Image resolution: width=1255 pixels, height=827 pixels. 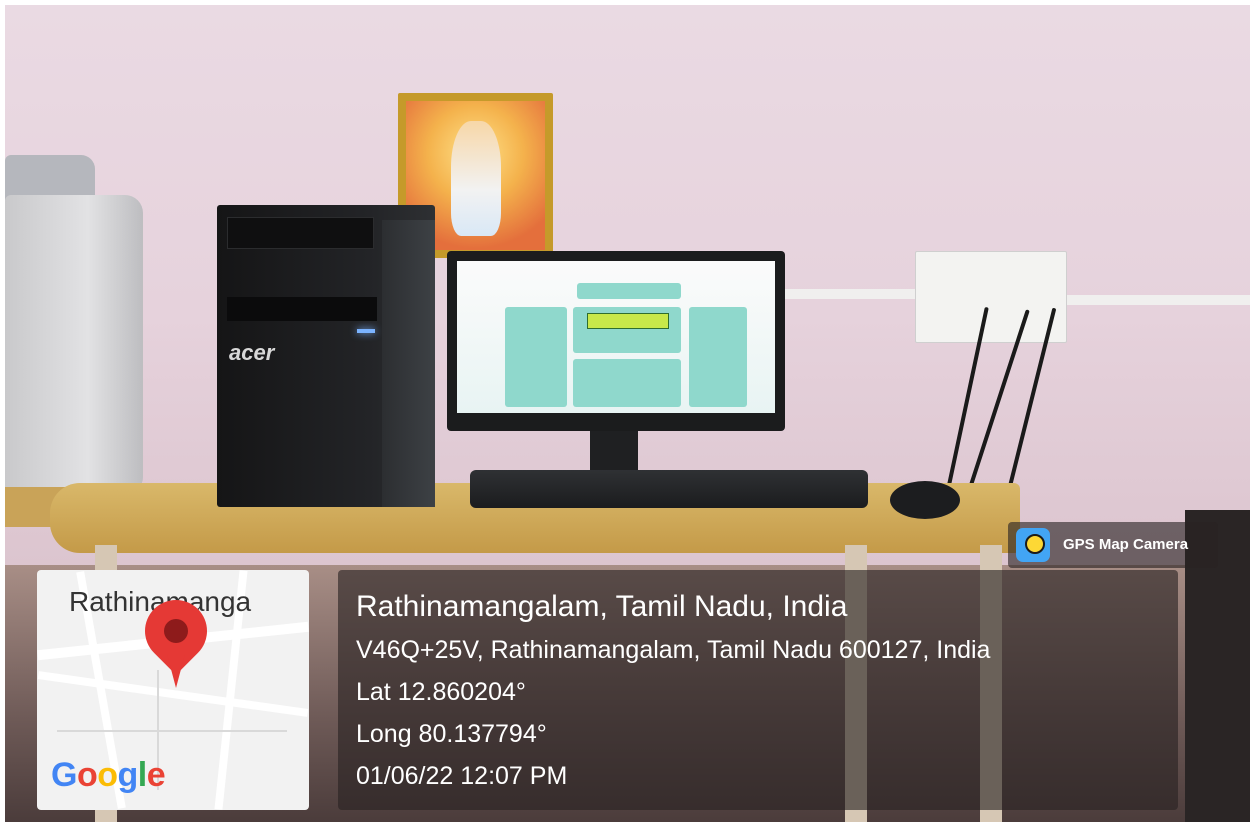 What do you see at coordinates (64, 775) in the screenshot?
I see `google-logo-letter: G` at bounding box center [64, 775].